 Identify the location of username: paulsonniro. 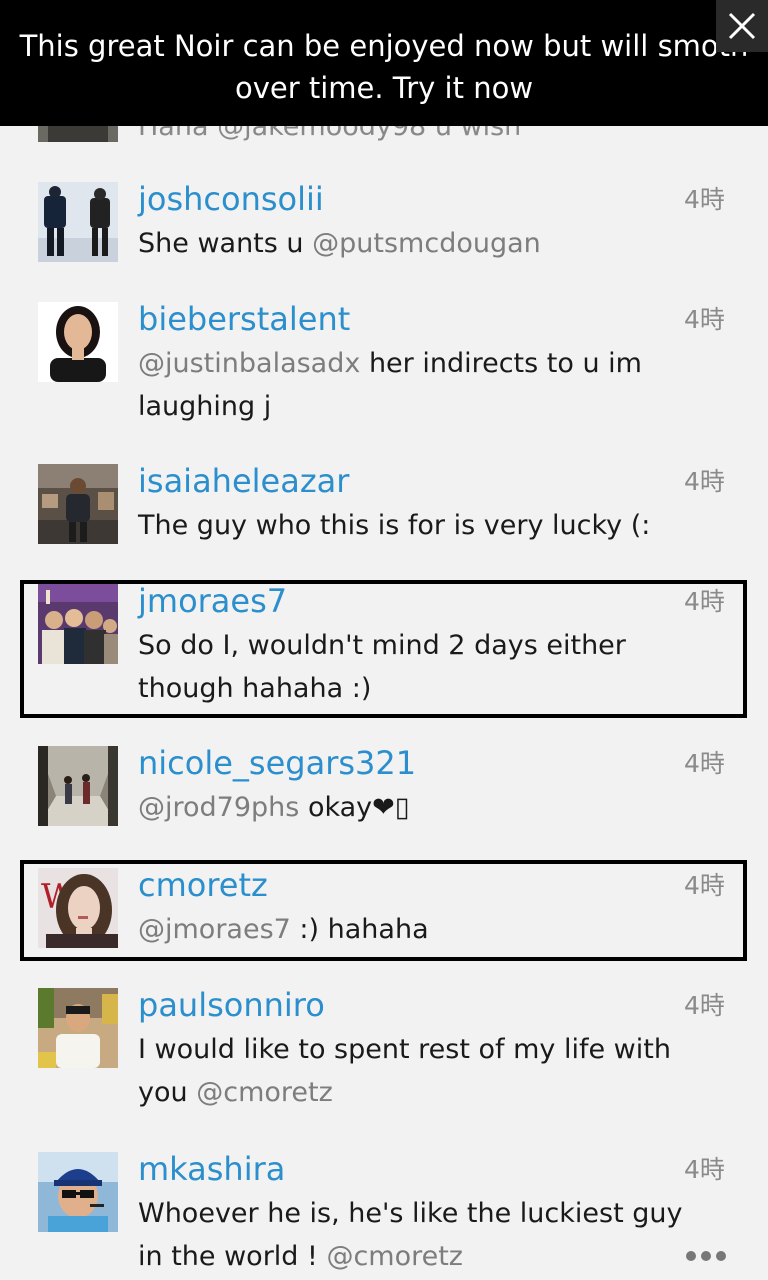
(231, 1005).